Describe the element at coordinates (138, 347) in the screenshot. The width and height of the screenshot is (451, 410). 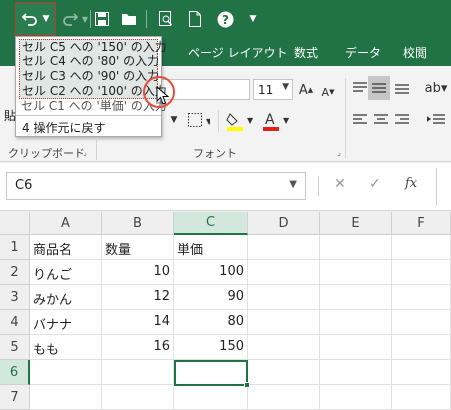
I see `cell-b5: 16` at that location.